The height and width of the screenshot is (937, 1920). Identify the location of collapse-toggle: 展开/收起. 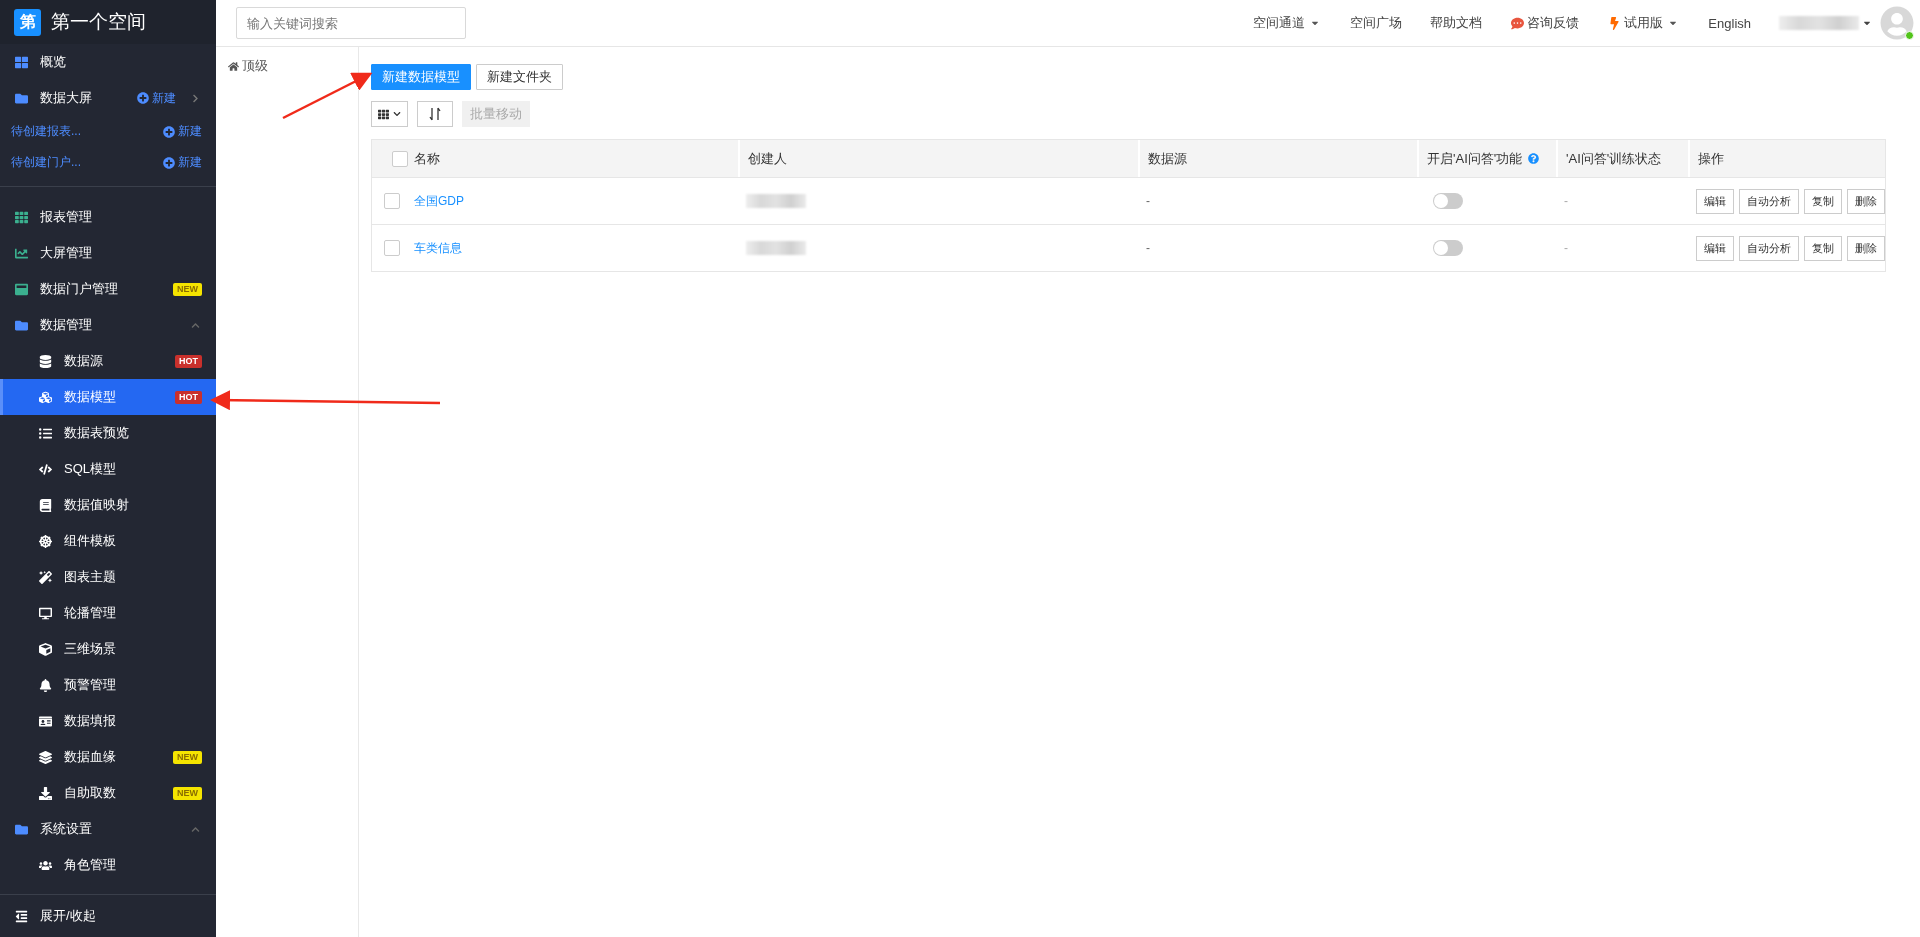
(108, 915).